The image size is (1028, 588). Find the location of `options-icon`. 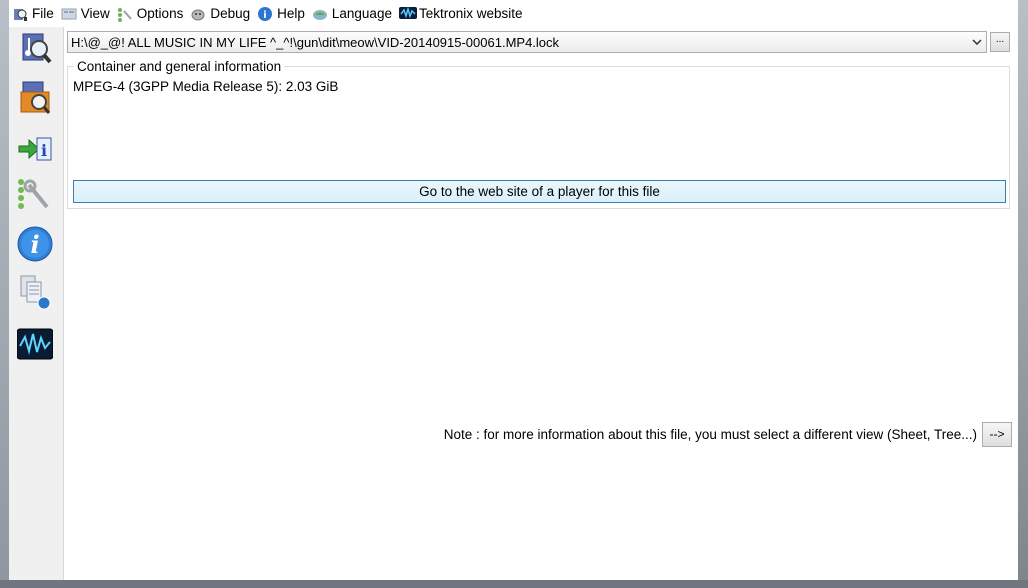

options-icon is located at coordinates (125, 14).